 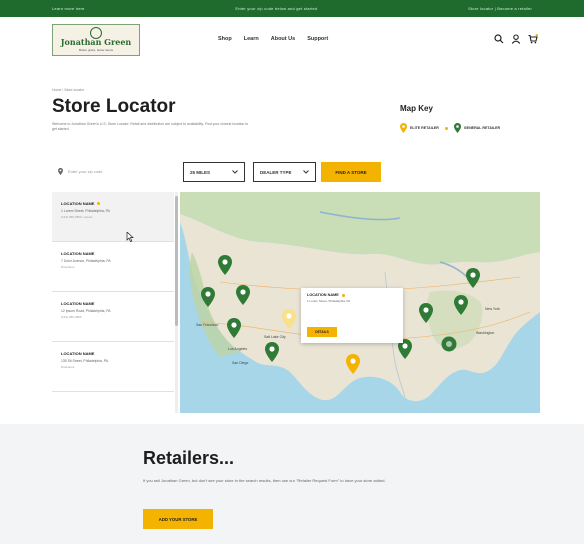 I want to click on nav-item-about: About Us, so click(x=283, y=39).